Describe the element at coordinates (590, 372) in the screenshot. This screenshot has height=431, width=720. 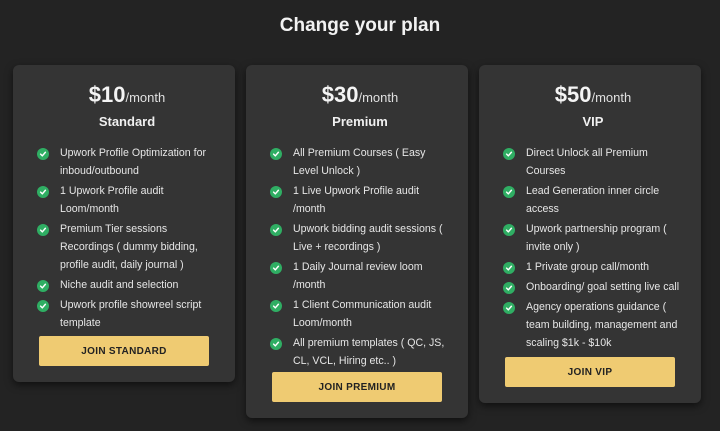
I see `join-vip-button: JOIN VIP` at that location.